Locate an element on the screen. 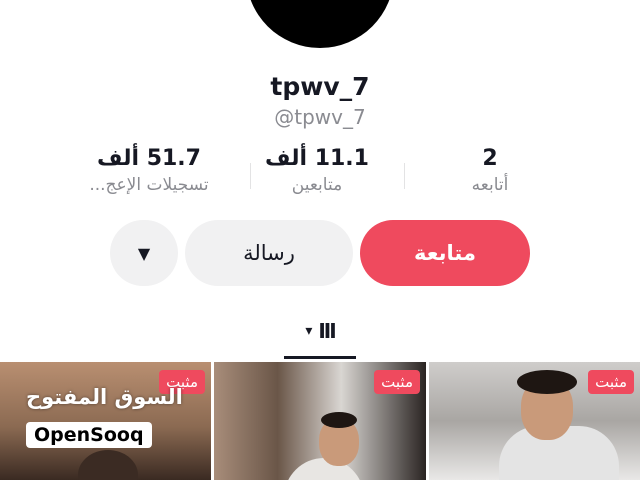 Image resolution: width=640 pixels, height=480 pixels. caret-down-icon: ▾ is located at coordinates (309, 331).